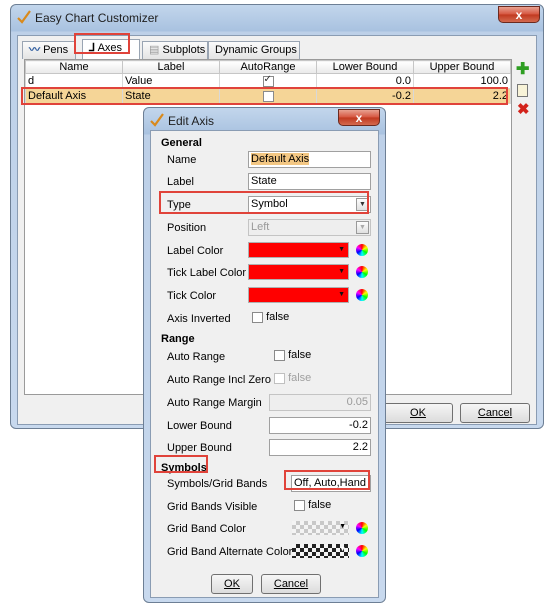 The width and height of the screenshot is (552, 608). Describe the element at coordinates (214, 403) in the screenshot. I see `auto-range-margin-label: Auto Range Margin` at that location.